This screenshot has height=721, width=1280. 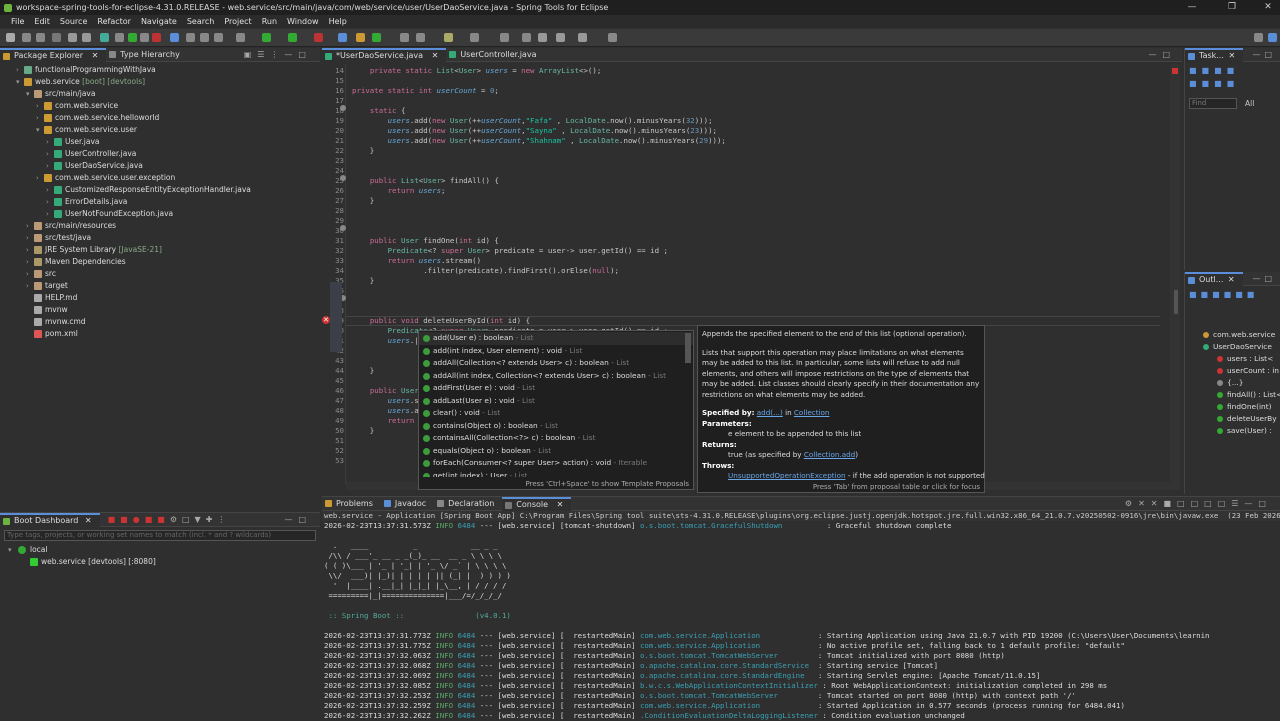 What do you see at coordinates (40, 37) in the screenshot?
I see `save-all-icon` at bounding box center [40, 37].